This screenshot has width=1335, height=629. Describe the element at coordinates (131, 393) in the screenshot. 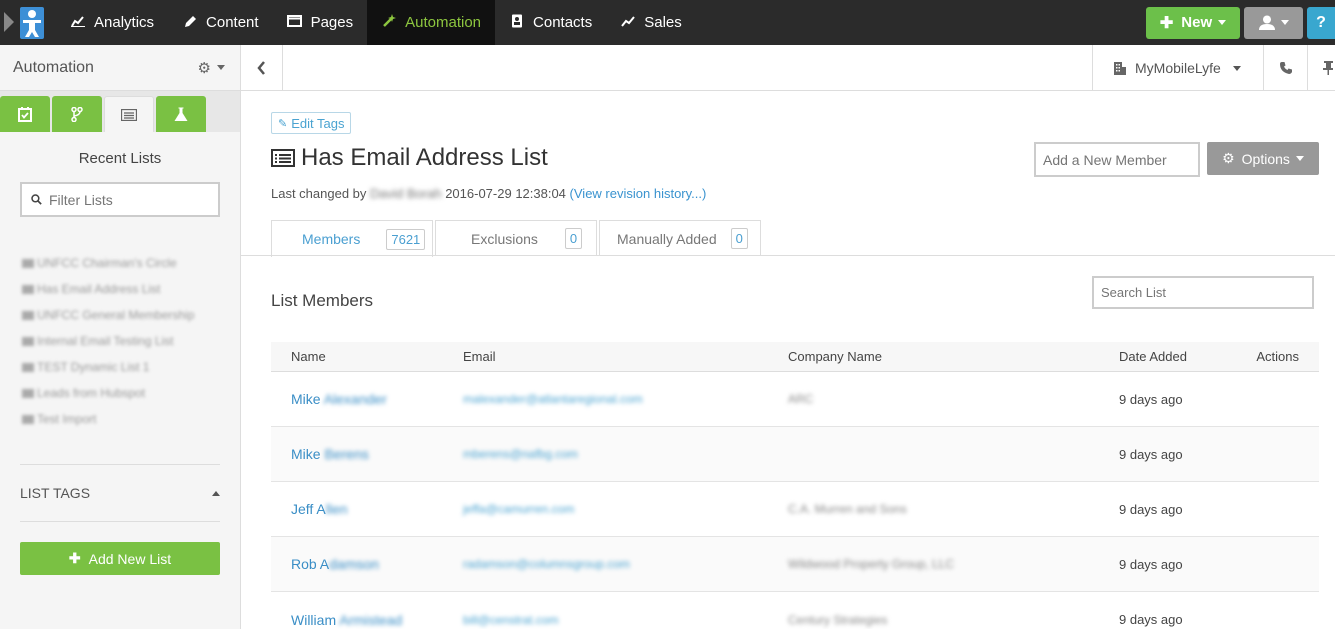

I see `recent-list-item: Leads from Hubspot` at that location.